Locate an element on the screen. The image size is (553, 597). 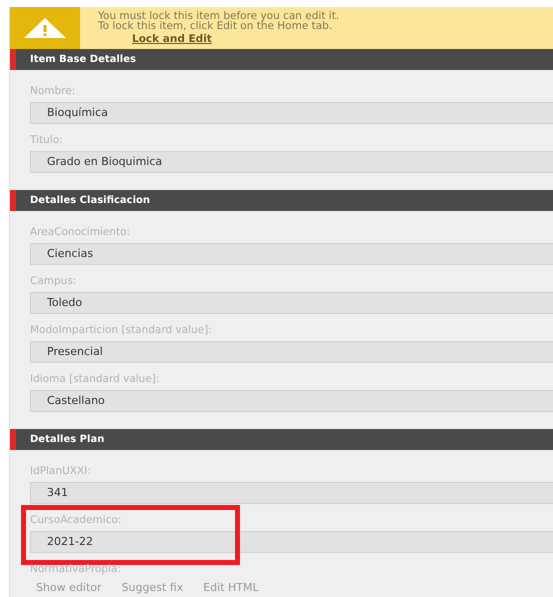
field-label: AreaConocimiento: is located at coordinates (80, 232).